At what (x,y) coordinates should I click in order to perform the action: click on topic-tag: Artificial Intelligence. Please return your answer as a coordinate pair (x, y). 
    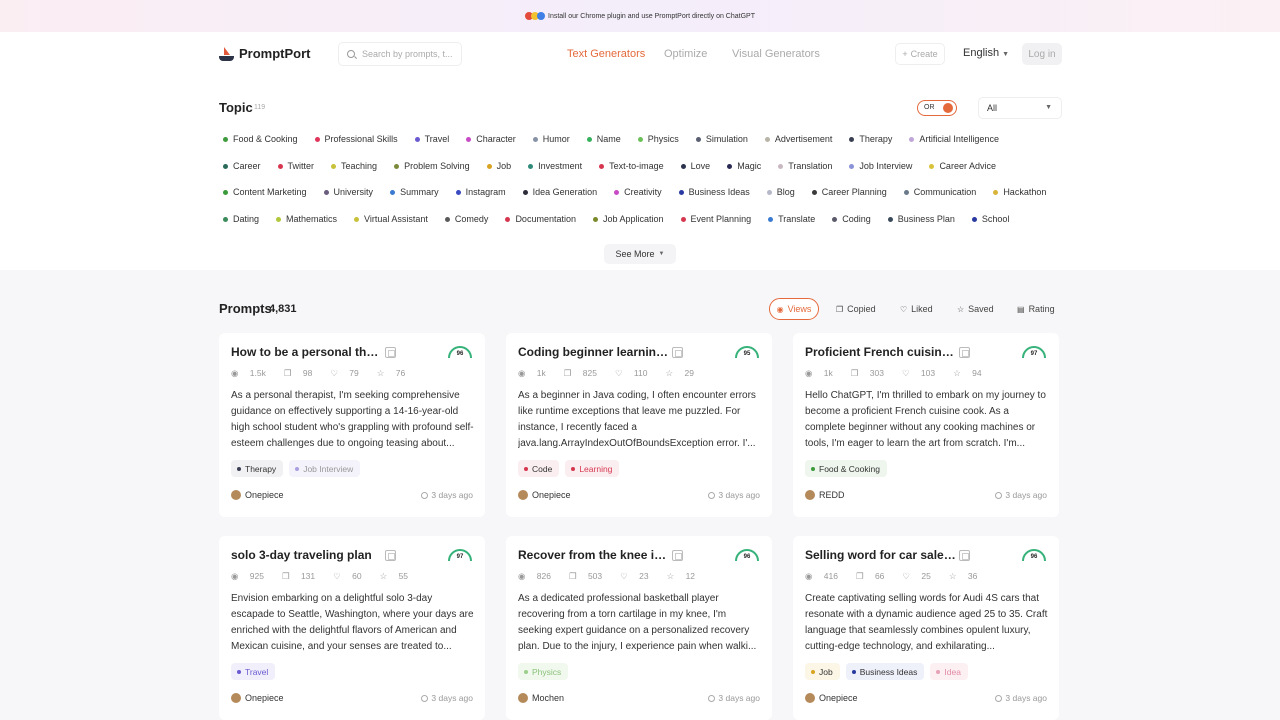
    Looking at the image, I should click on (954, 139).